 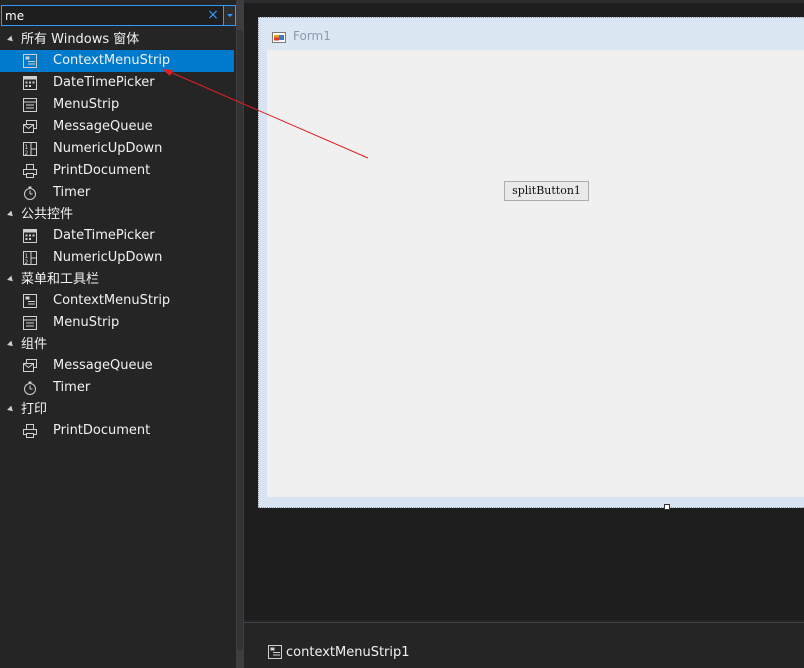 I want to click on toolbox-category: 所有 Windows 窗体, so click(x=118, y=39).